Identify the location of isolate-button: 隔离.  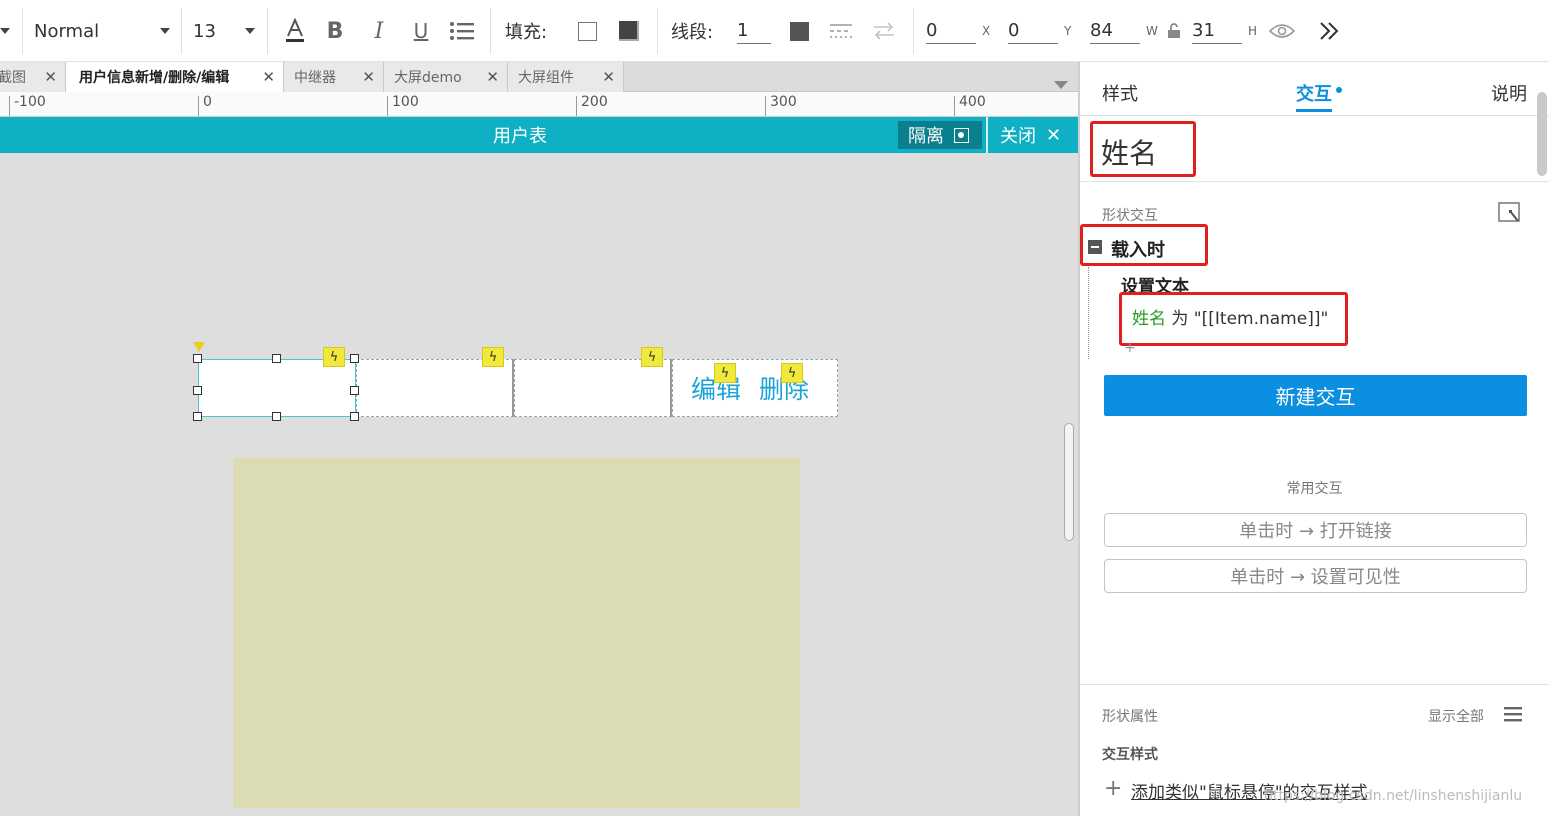
(940, 135).